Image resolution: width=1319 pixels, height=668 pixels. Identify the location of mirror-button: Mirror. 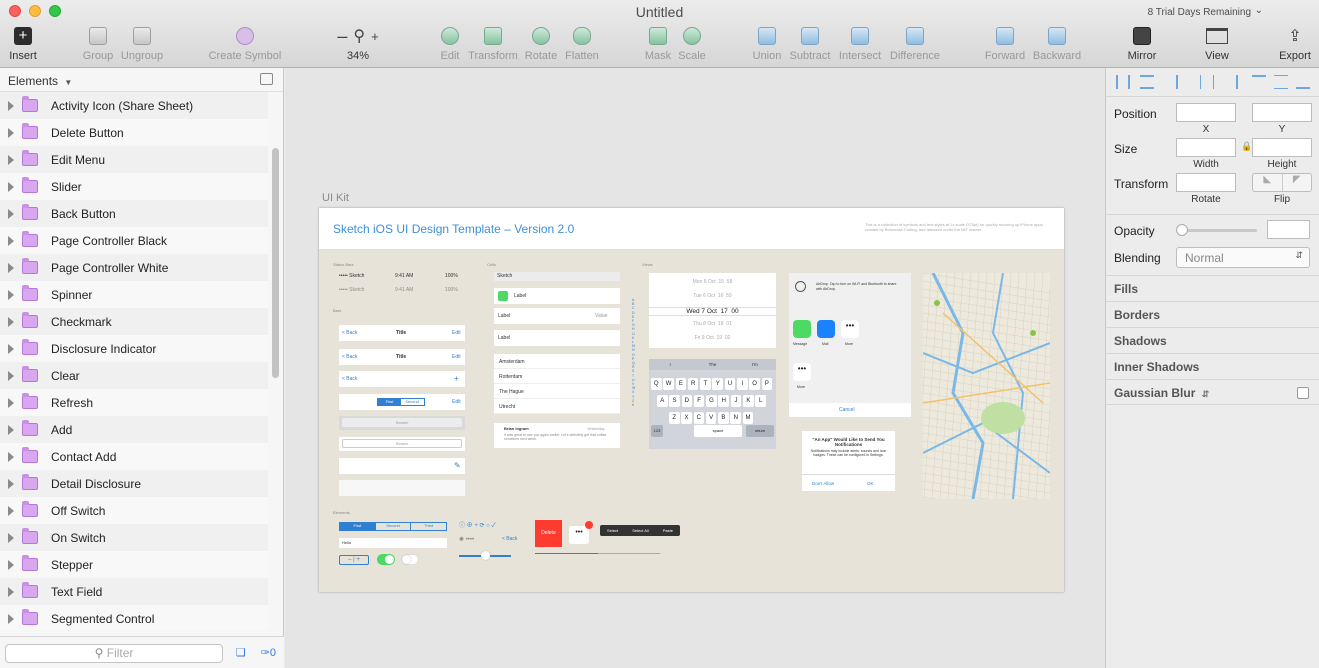
(1142, 44).